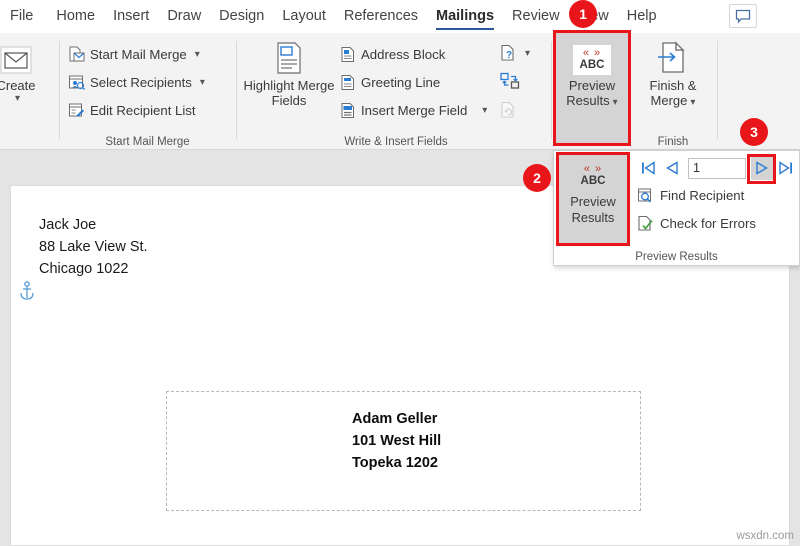  Describe the element at coordinates (515, 53) in the screenshot. I see `rules-button: ? ▾` at that location.